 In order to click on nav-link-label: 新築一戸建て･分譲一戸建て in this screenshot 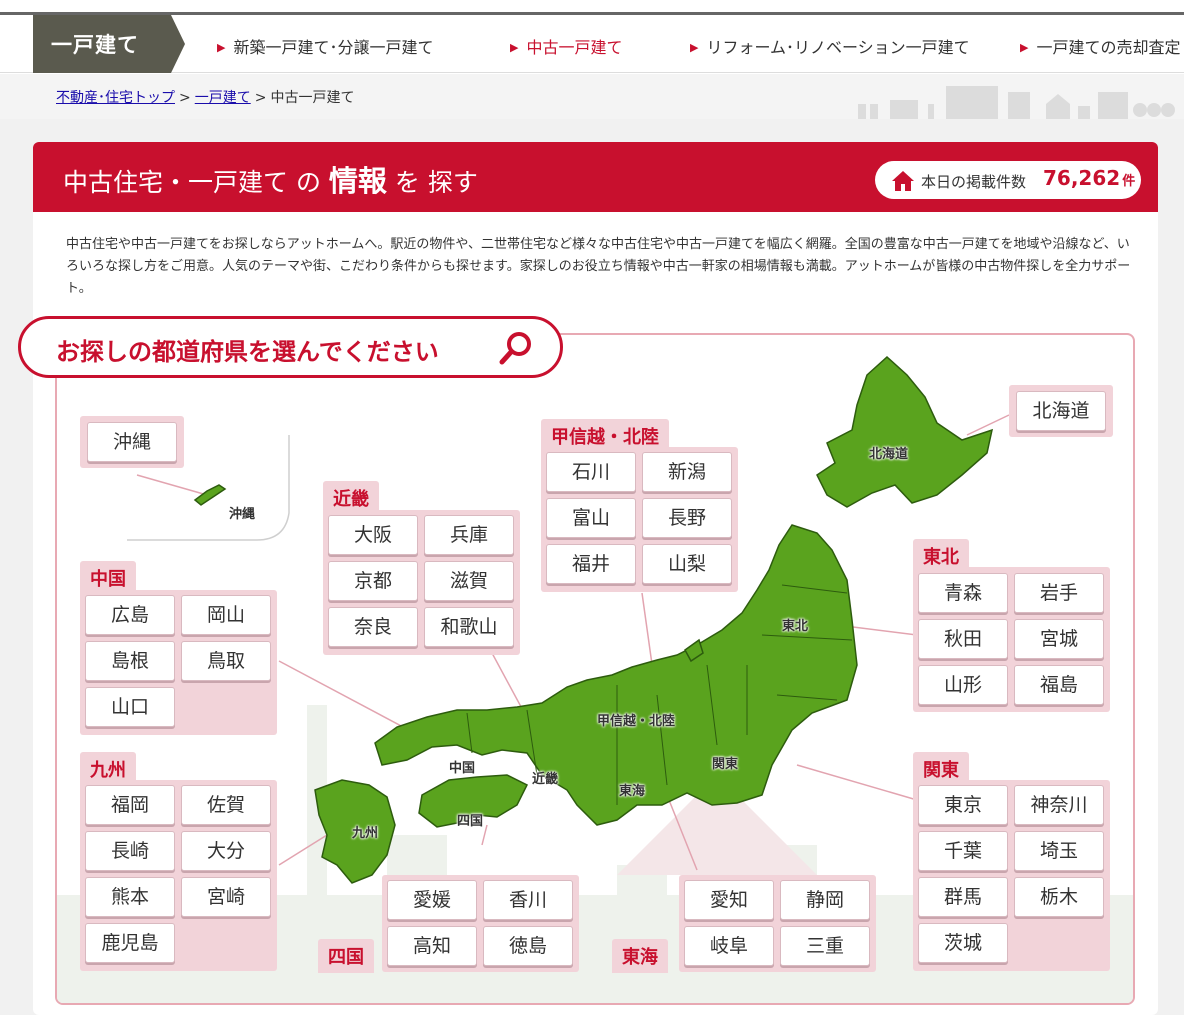, I will do `click(333, 47)`.